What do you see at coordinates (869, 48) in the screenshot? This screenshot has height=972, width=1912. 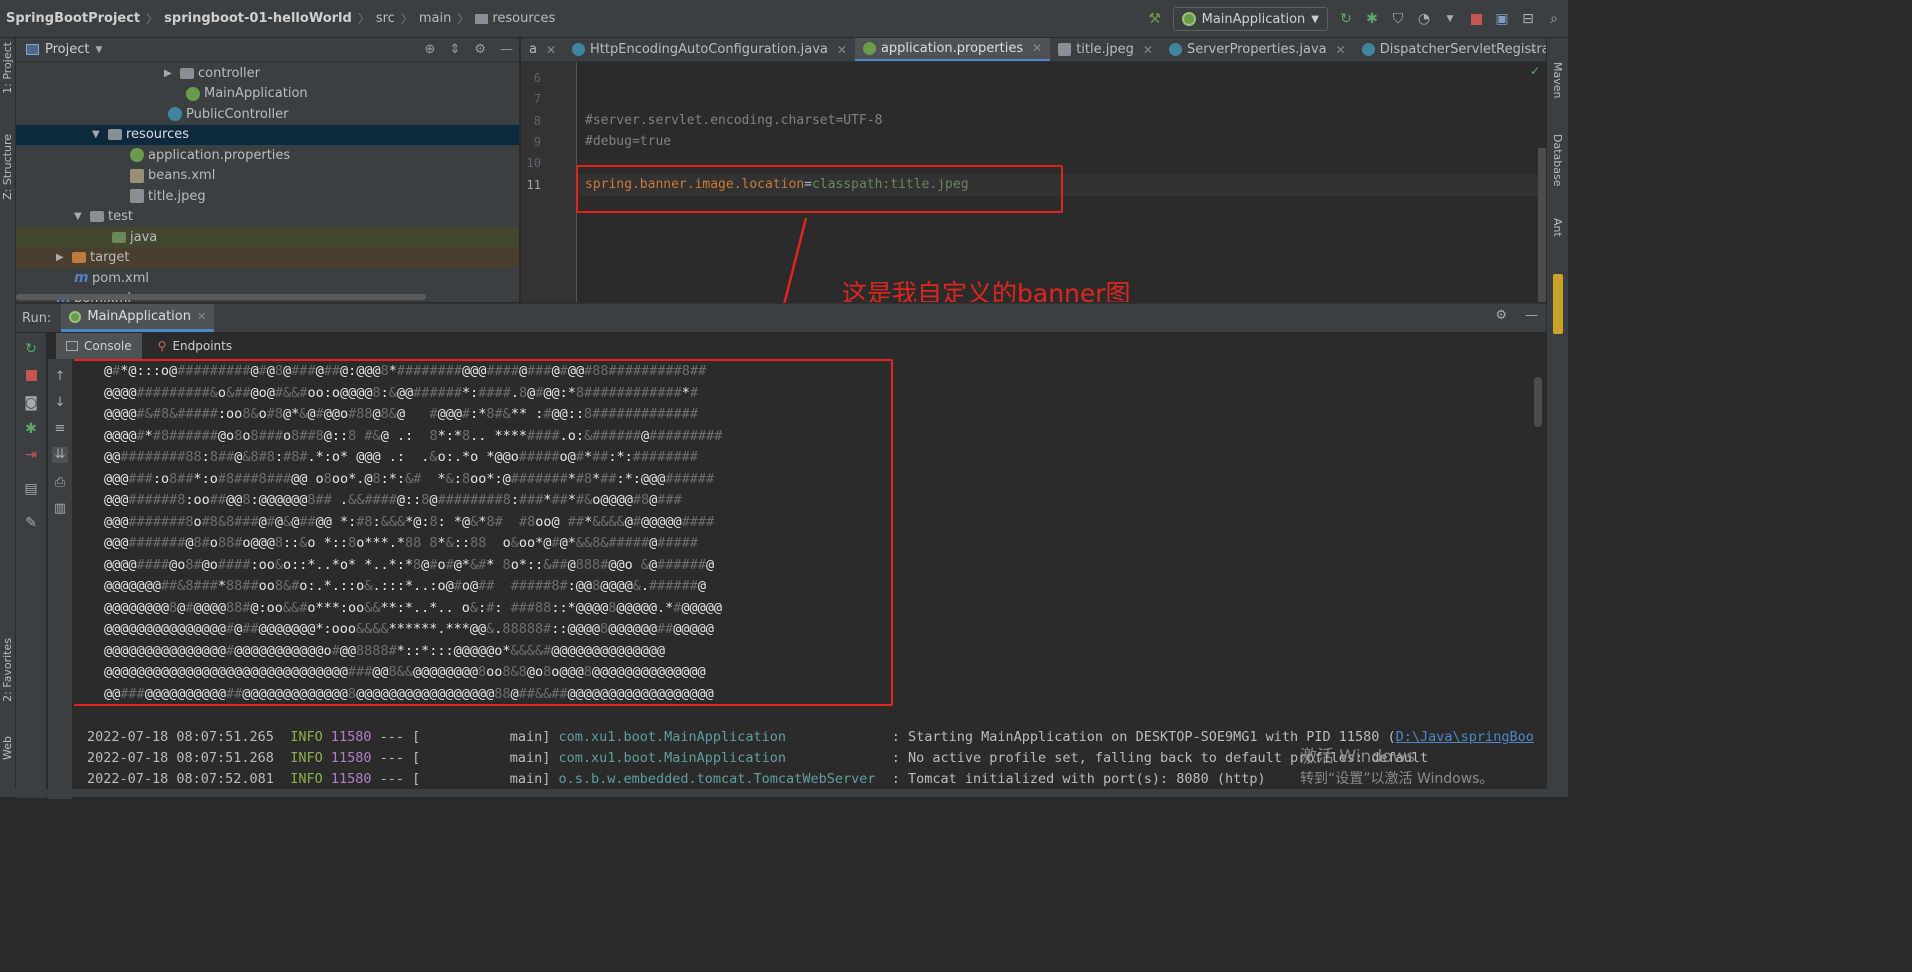 I see `properties-icon` at bounding box center [869, 48].